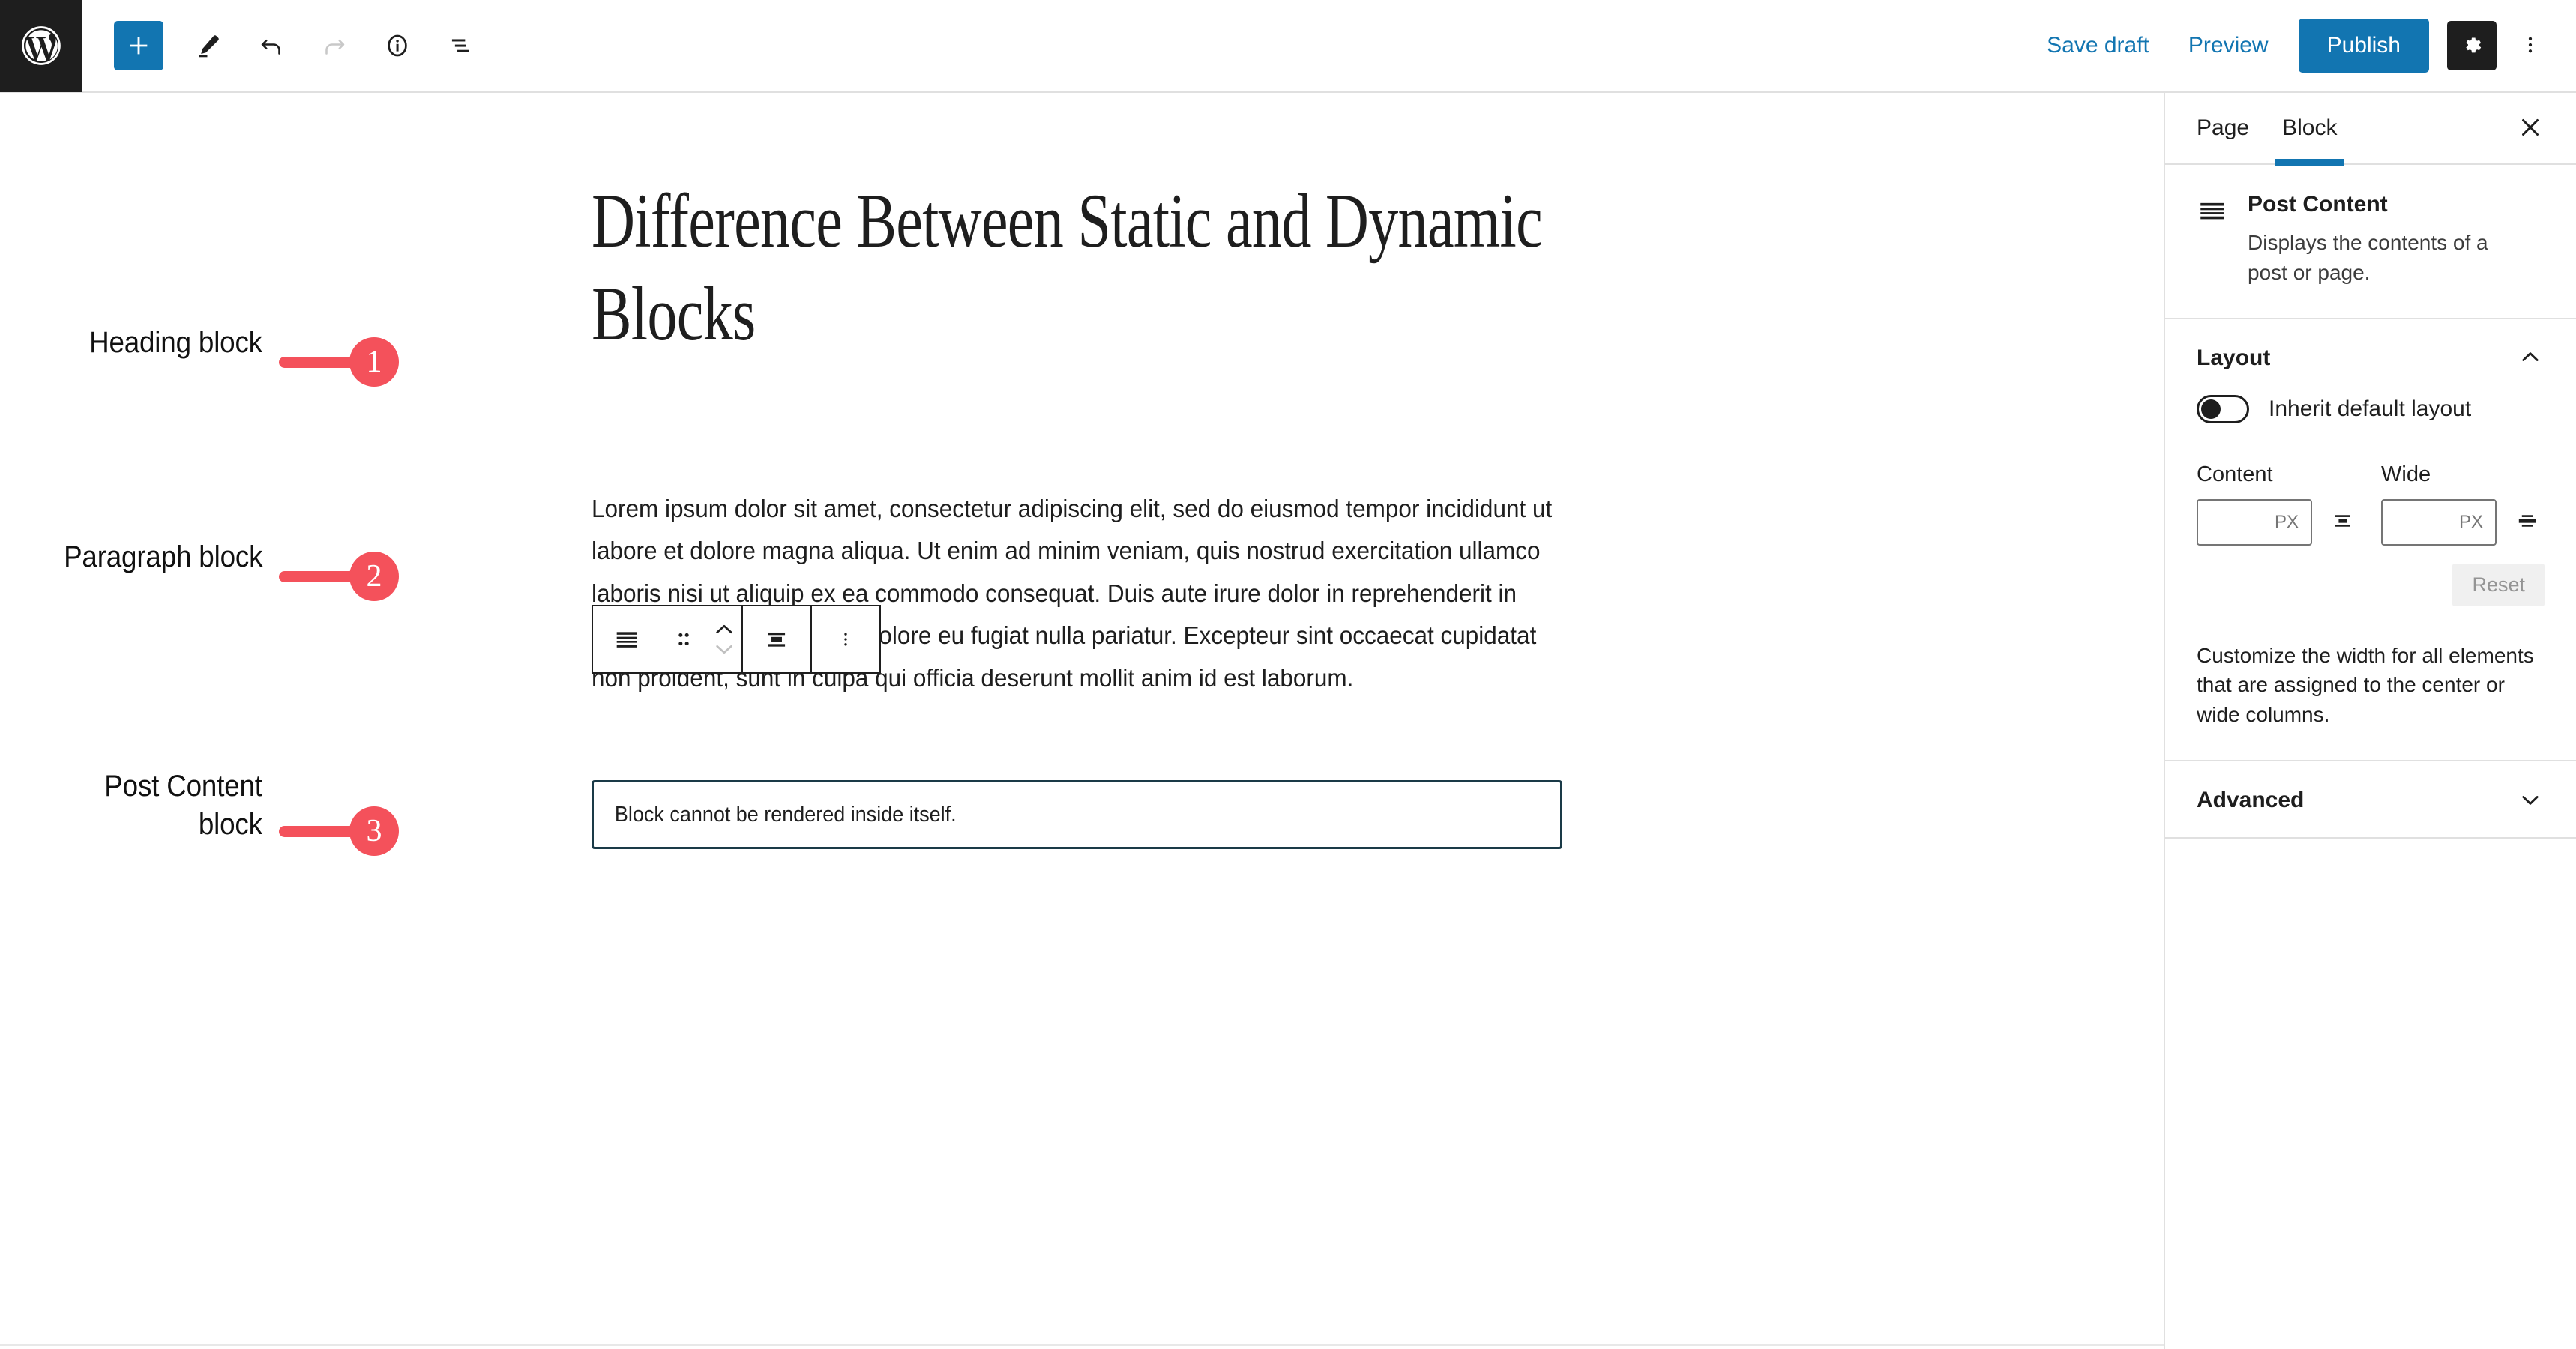  I want to click on options-kebab-button, so click(2530, 46).